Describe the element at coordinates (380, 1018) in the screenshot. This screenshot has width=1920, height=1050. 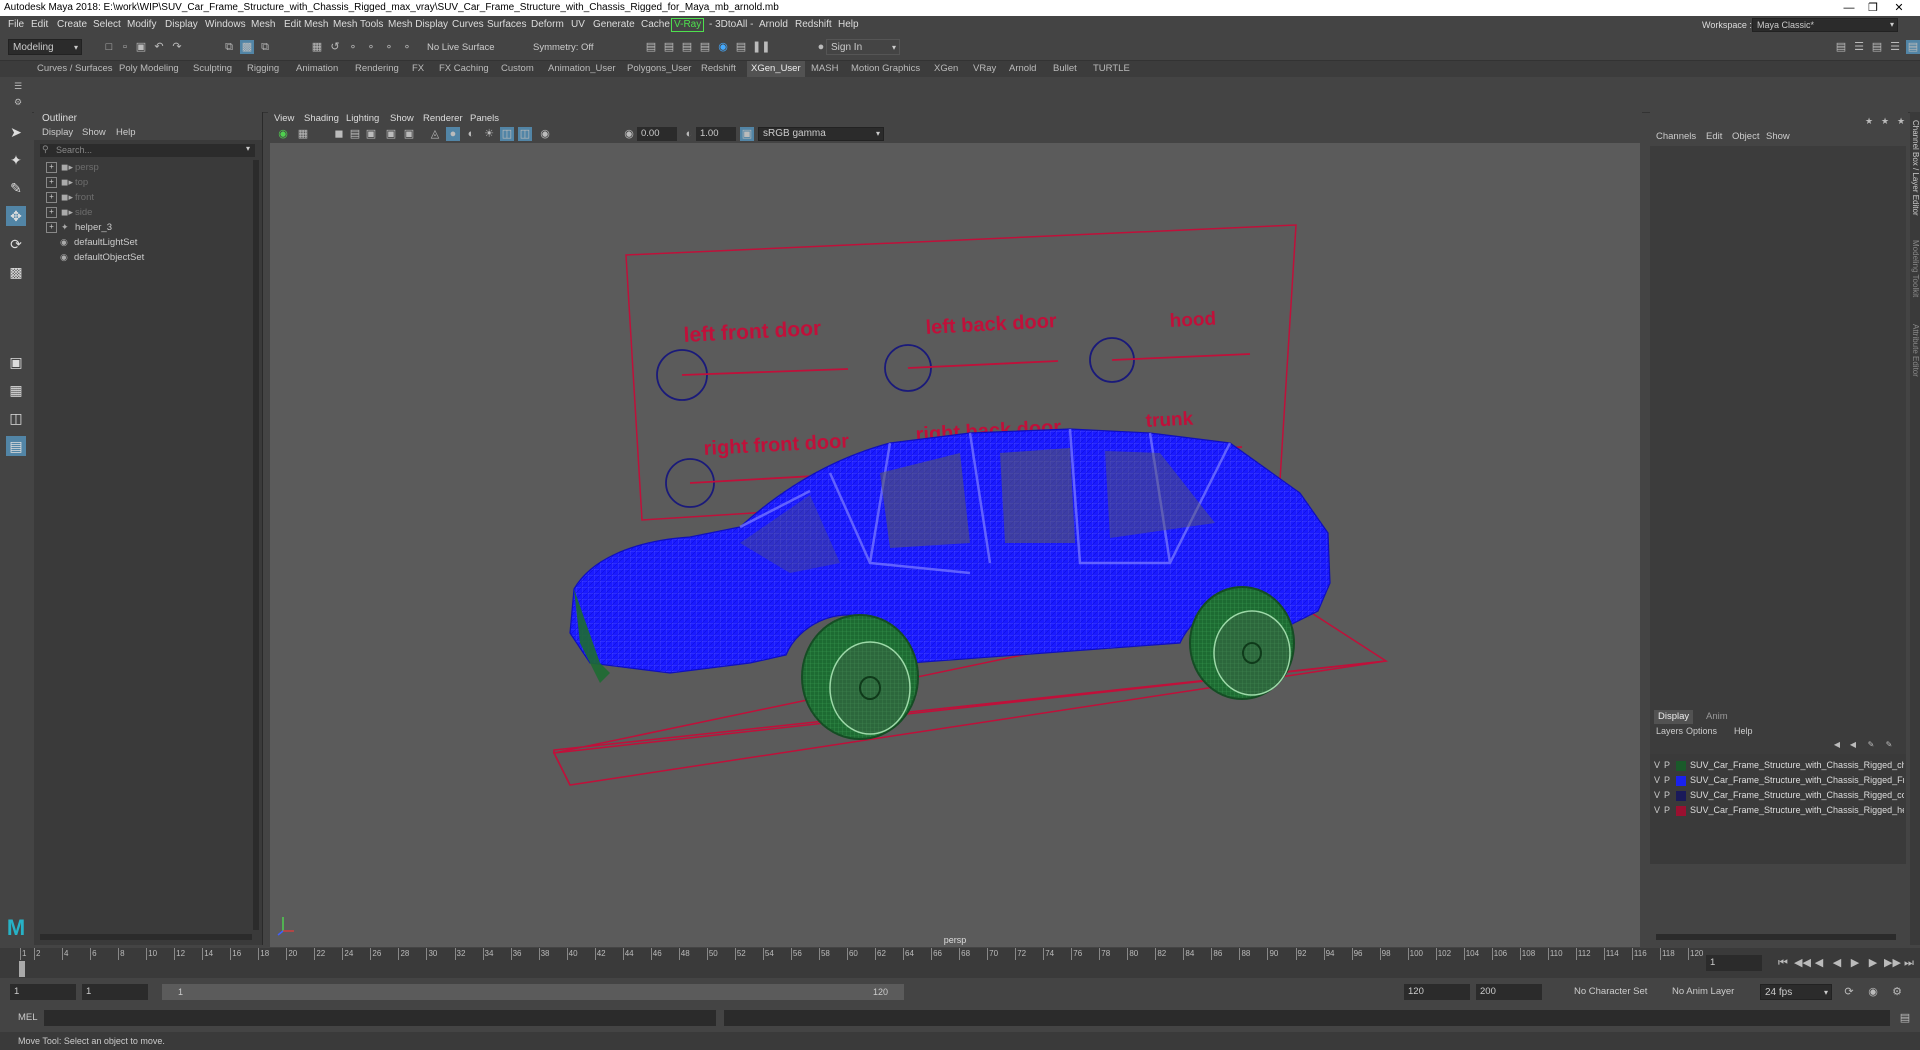
I see `command-input` at that location.